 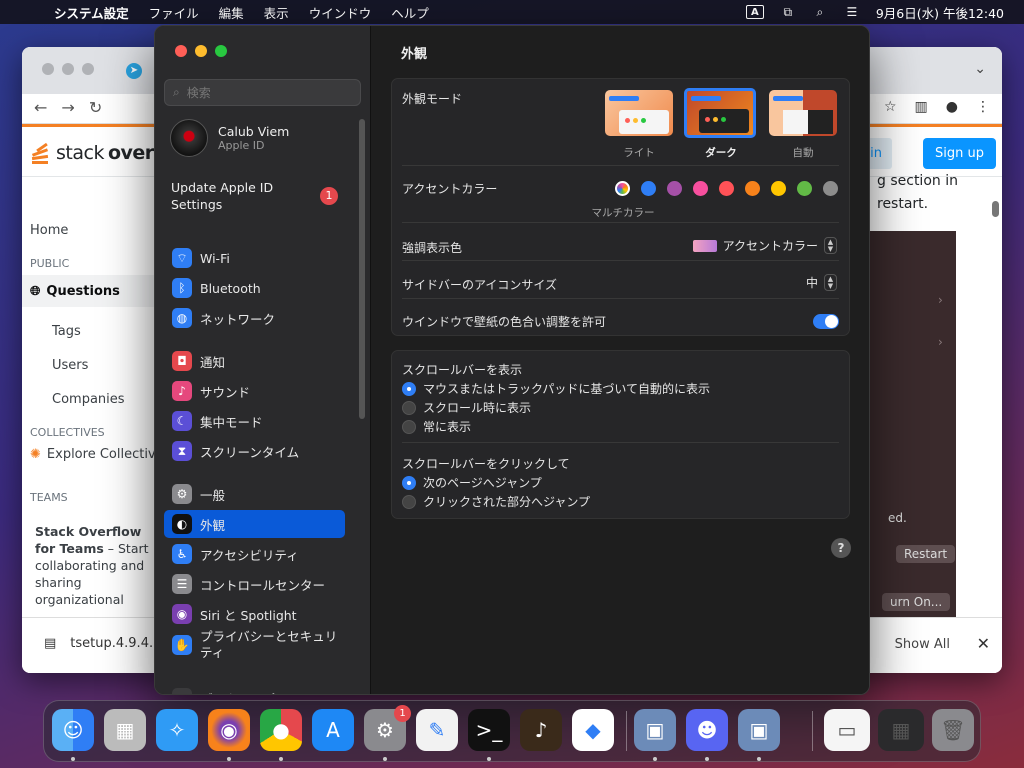 I want to click on radio-show-scrolling-label: スクロール時に表示, so click(x=477, y=408).